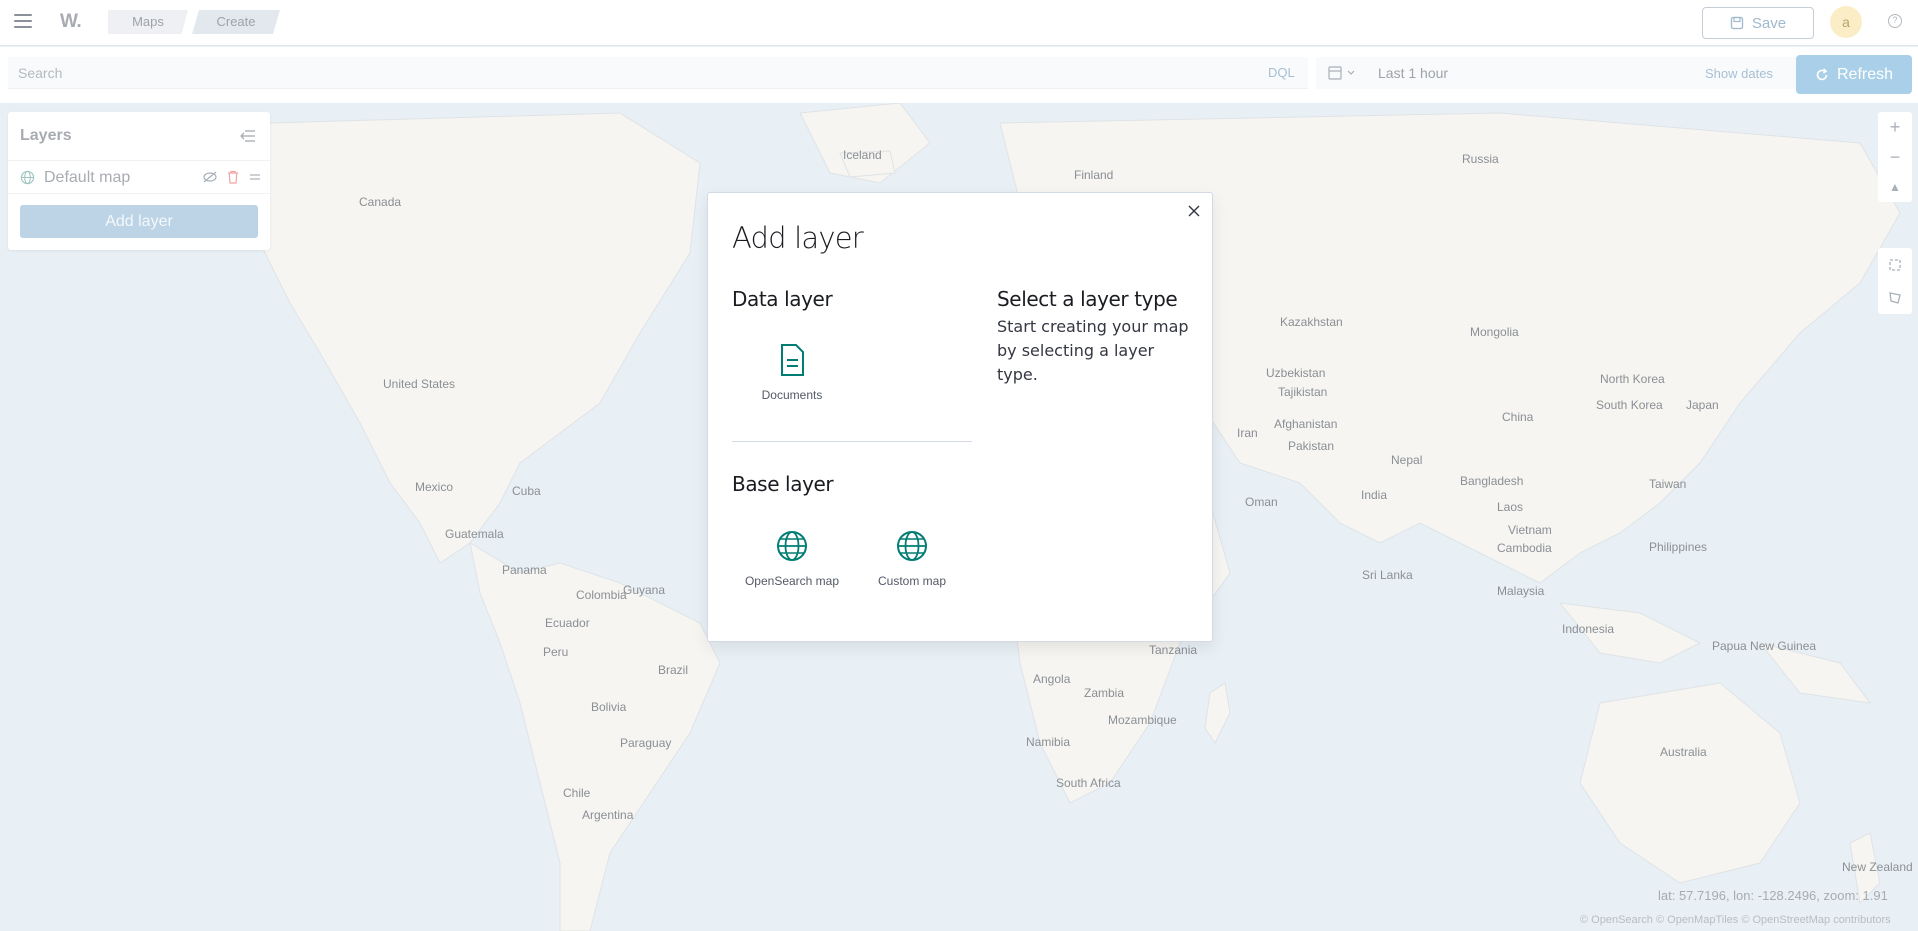 The height and width of the screenshot is (931, 1918). I want to click on map-label-china: China, so click(1518, 417).